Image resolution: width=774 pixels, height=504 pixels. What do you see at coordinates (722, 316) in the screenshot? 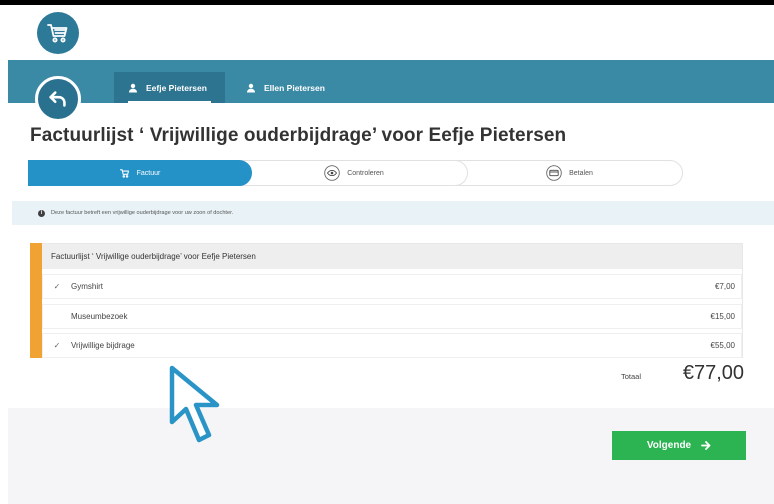
I see `item-price: €15,00` at bounding box center [722, 316].